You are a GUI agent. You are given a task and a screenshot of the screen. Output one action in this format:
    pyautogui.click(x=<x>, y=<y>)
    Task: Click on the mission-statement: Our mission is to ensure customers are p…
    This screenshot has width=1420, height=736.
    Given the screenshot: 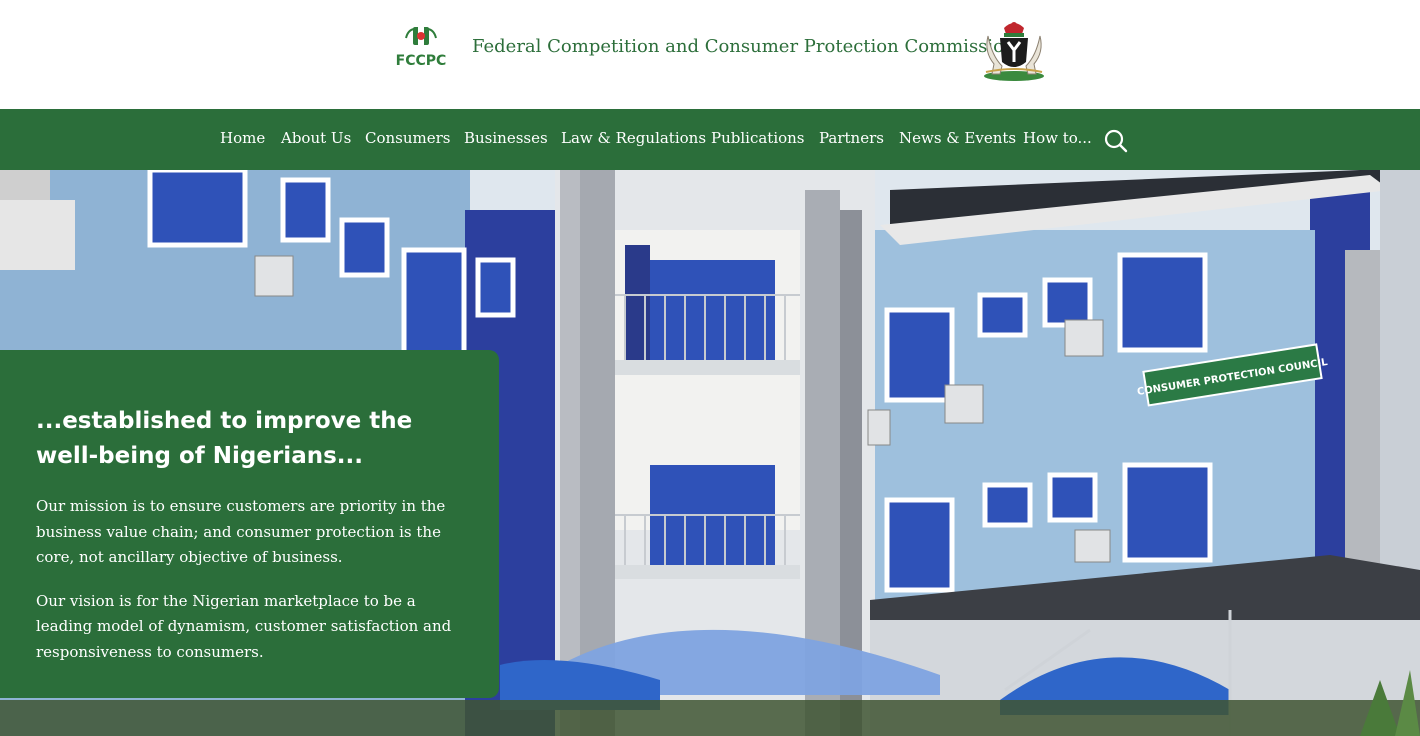 What is the action you would take?
    pyautogui.click(x=241, y=531)
    